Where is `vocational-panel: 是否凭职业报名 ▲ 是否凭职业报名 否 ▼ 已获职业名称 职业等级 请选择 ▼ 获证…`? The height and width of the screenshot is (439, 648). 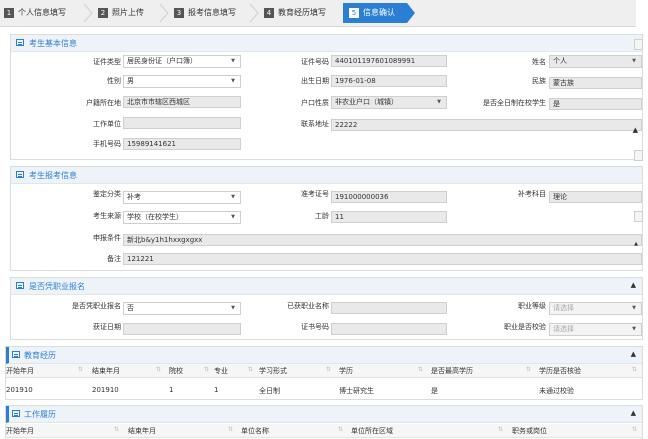 vocational-panel: 是否凭职业报名 ▲ 是否凭职业报名 否 ▼ 已获职业名称 职业等级 请选择 ▼ 获证… is located at coordinates (326, 308).